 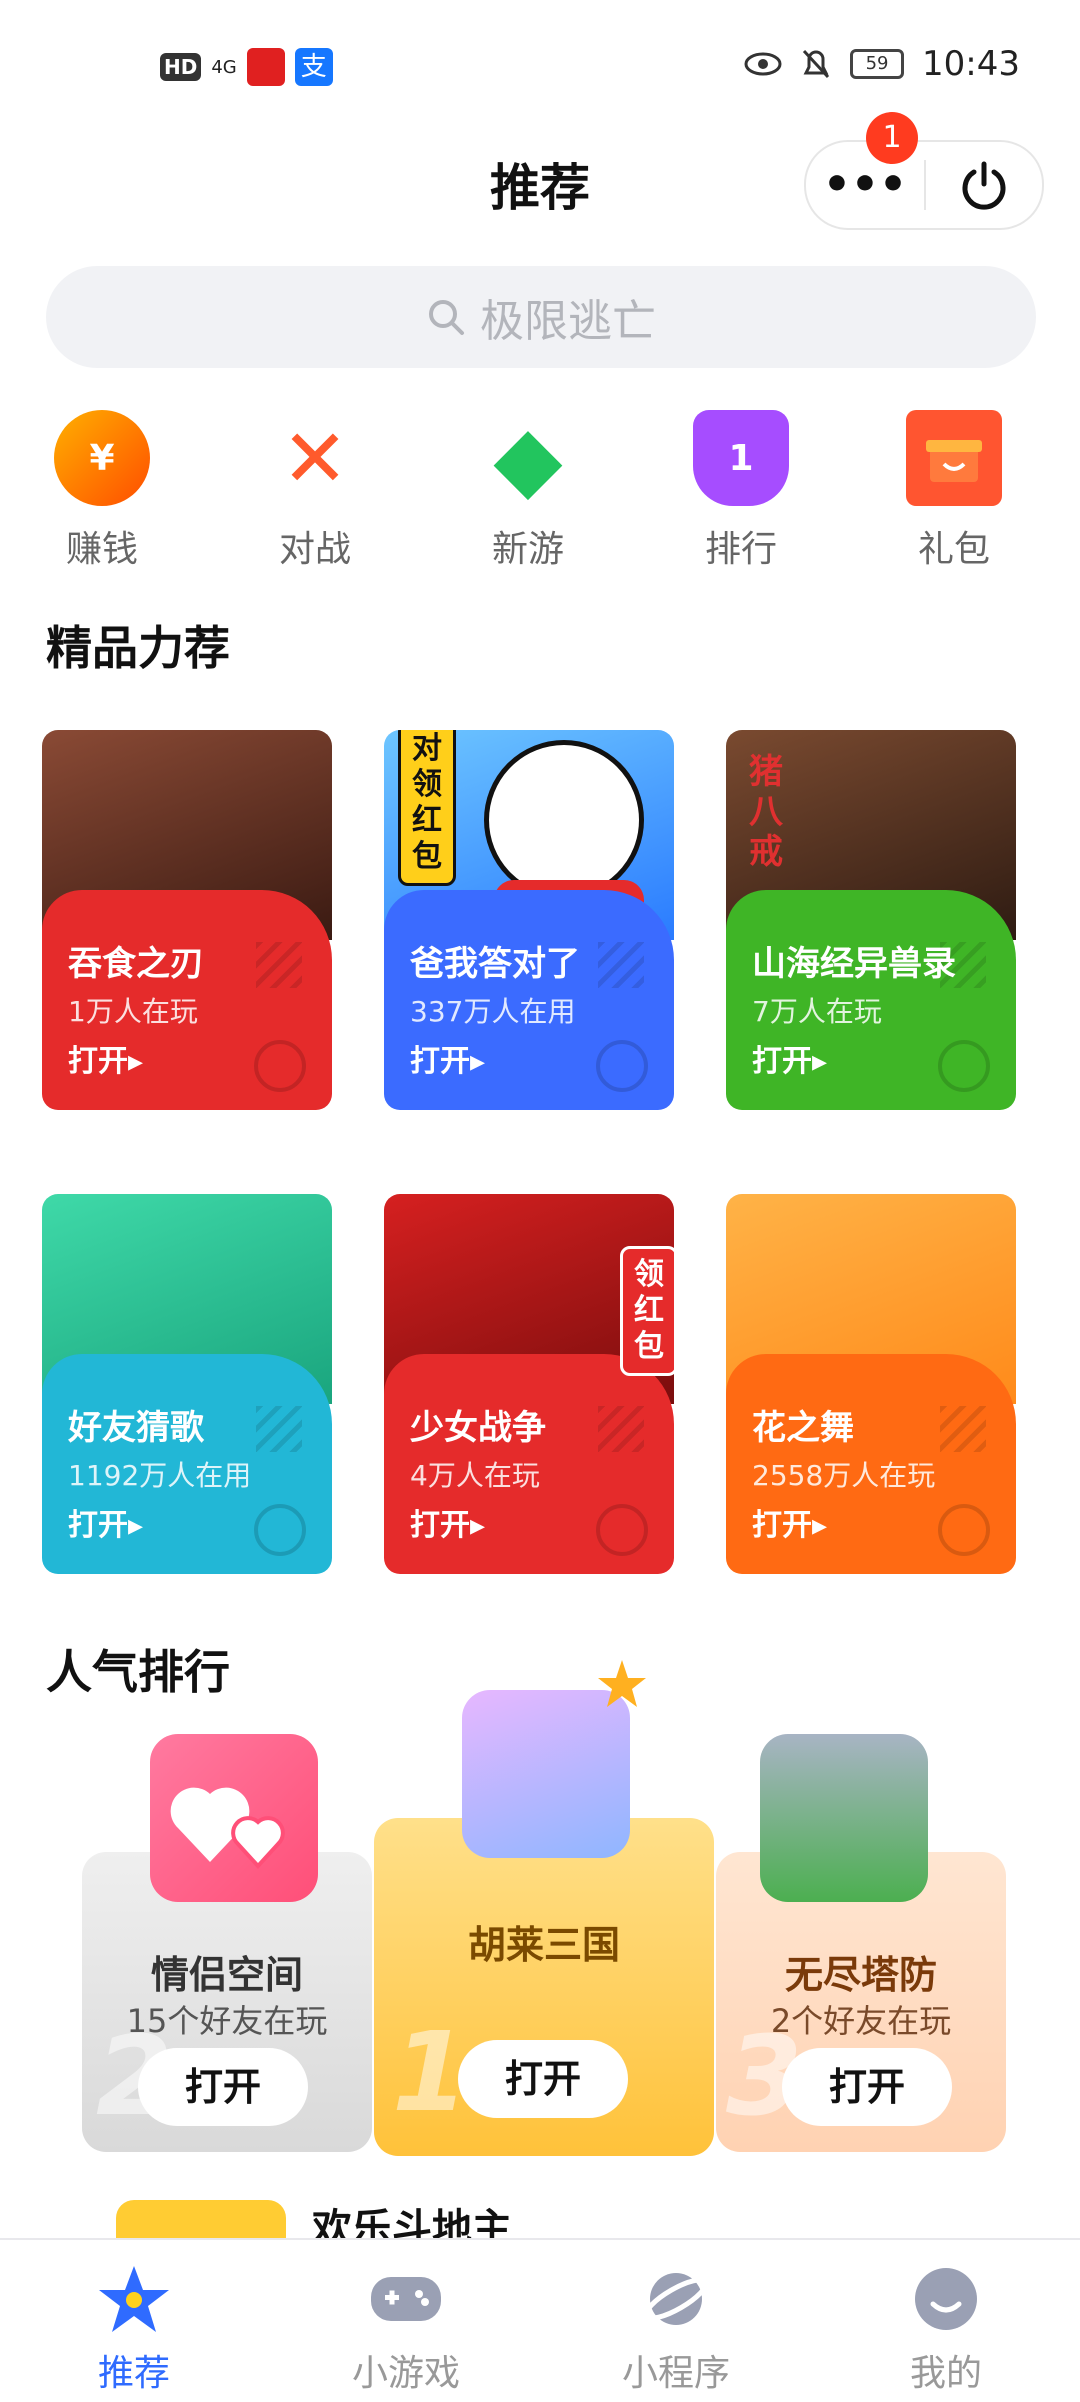 I want to click on trophy-icon: 1, so click(x=741, y=458).